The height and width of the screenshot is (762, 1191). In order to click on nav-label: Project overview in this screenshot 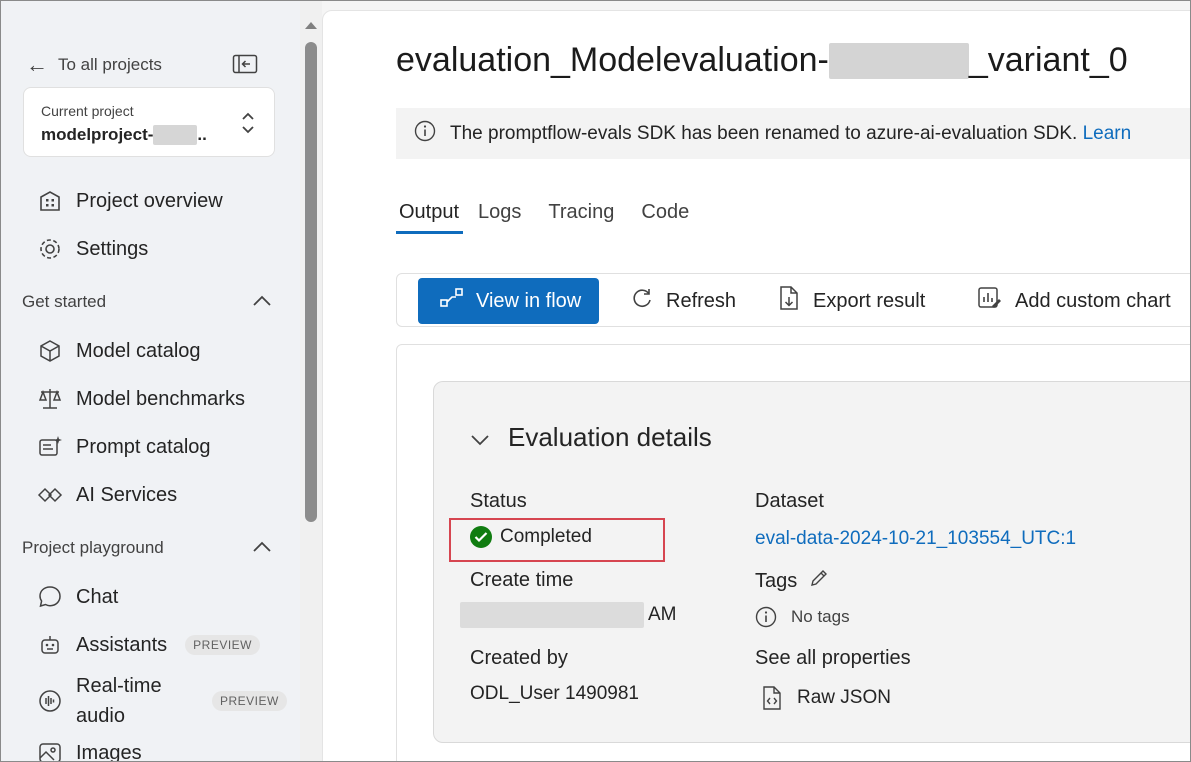, I will do `click(149, 200)`.